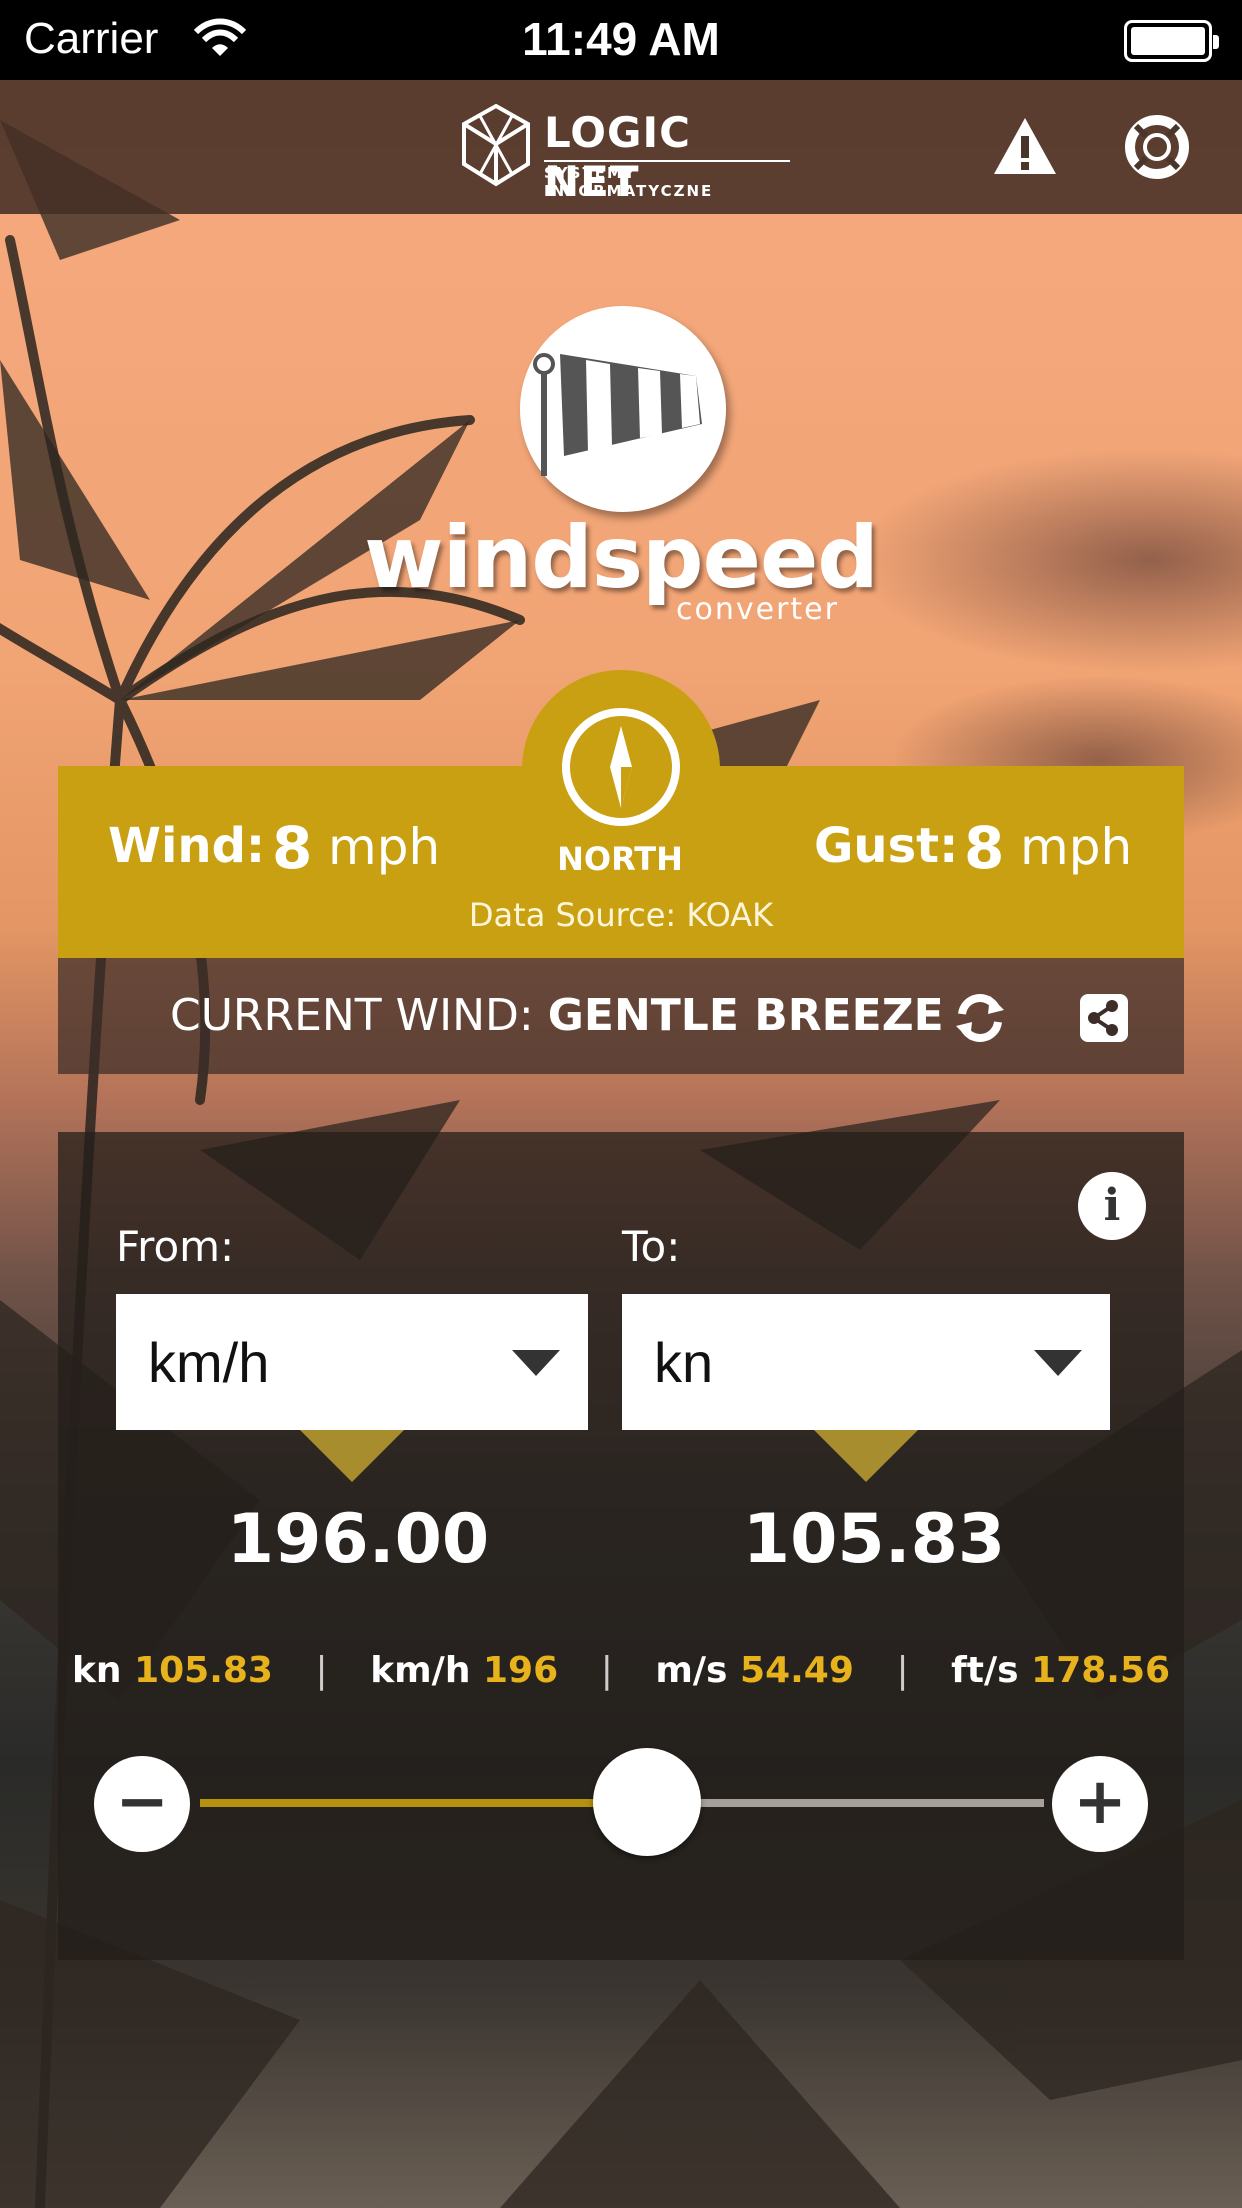 This screenshot has width=1242, height=2208. What do you see at coordinates (384, 847) in the screenshot?
I see `wind-unit: mph` at bounding box center [384, 847].